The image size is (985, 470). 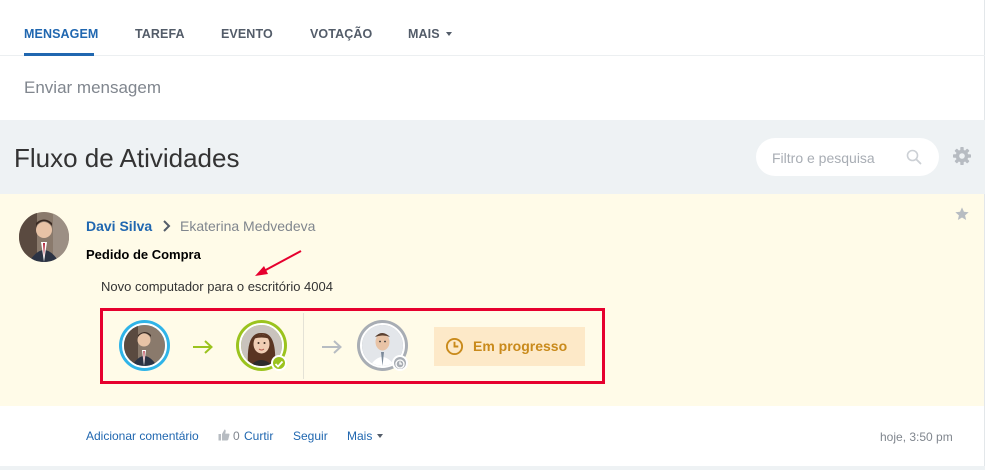 What do you see at coordinates (143, 254) in the screenshot?
I see `post-title: Pedido de Compra` at bounding box center [143, 254].